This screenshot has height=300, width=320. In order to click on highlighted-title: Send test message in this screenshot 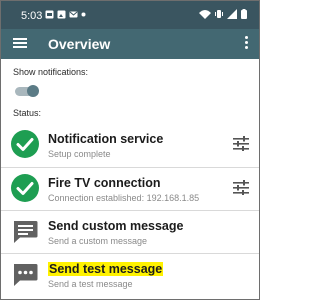, I will do `click(106, 269)`.